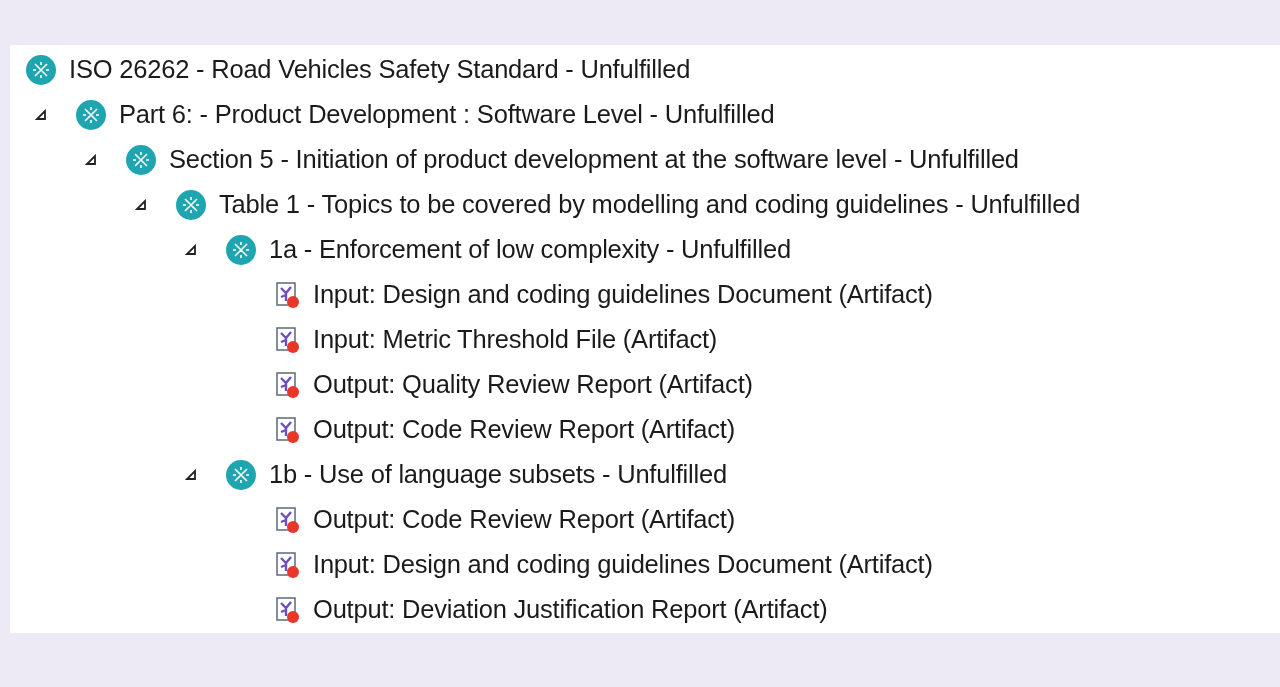  I want to click on tree-item-label: ISO 26262 - Road Vehicles Safety Standard - Unfulfilled, so click(380, 69).